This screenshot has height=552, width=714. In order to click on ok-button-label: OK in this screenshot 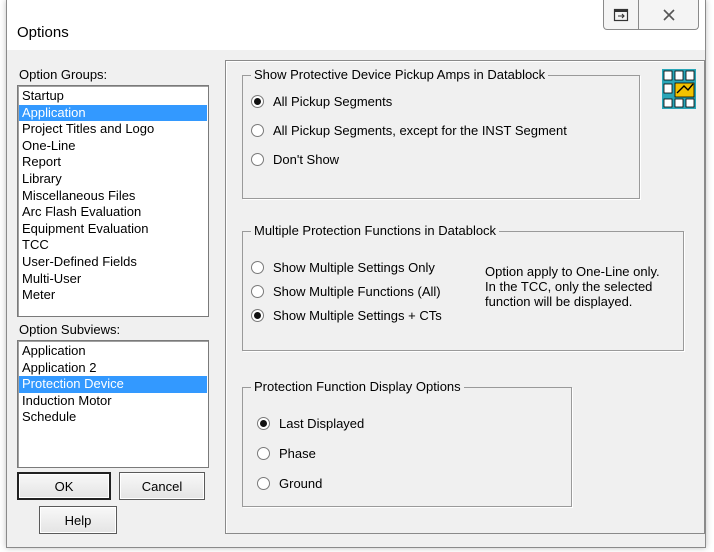, I will do `click(64, 486)`.